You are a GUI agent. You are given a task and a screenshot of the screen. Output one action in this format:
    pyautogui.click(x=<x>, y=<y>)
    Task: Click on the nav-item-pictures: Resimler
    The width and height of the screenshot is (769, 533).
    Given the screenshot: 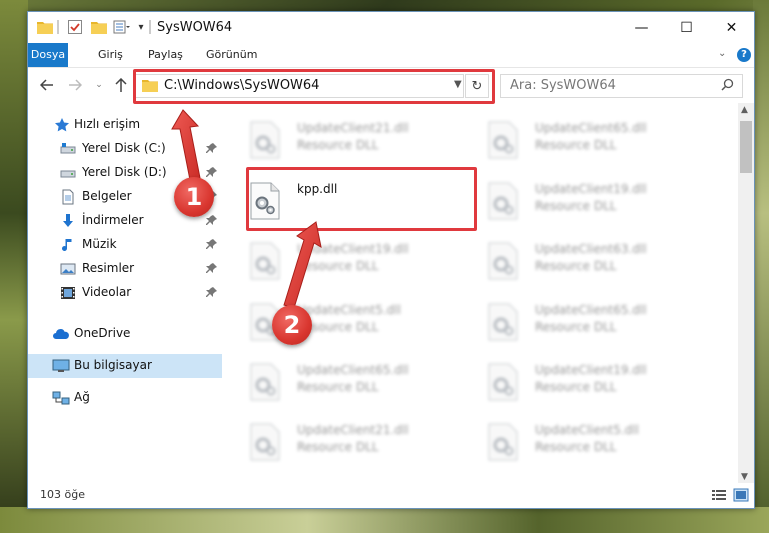 What is the action you would take?
    pyautogui.click(x=125, y=269)
    